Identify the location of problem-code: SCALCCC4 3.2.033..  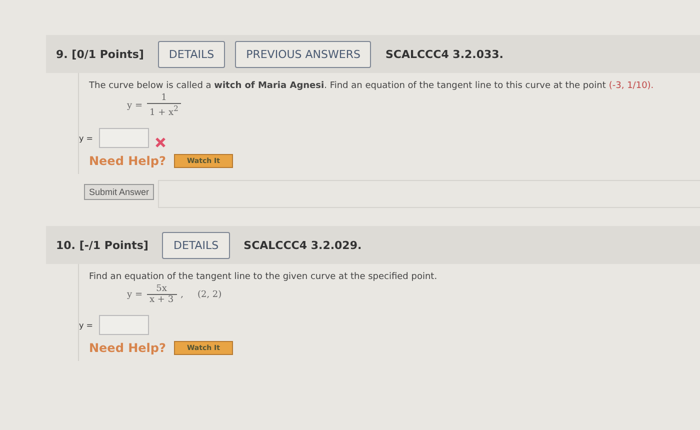
(444, 54).